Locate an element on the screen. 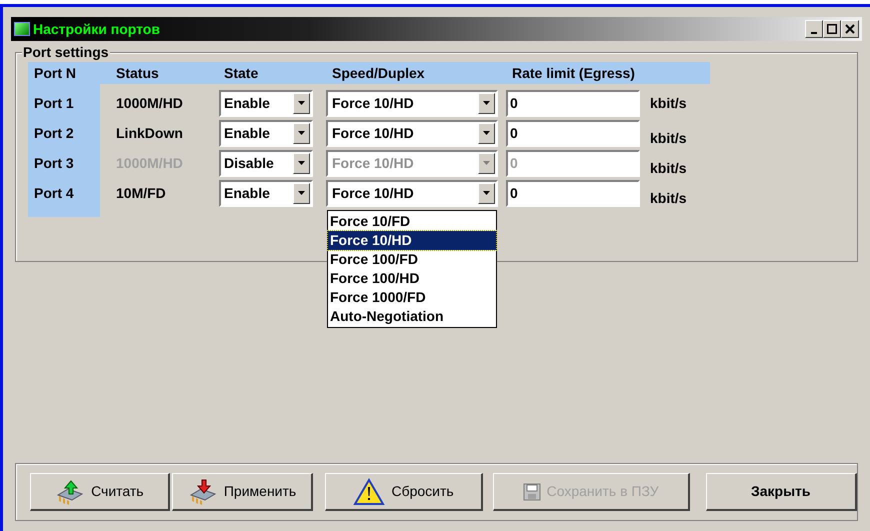  speed-option: Auto-Negotiation is located at coordinates (412, 316).